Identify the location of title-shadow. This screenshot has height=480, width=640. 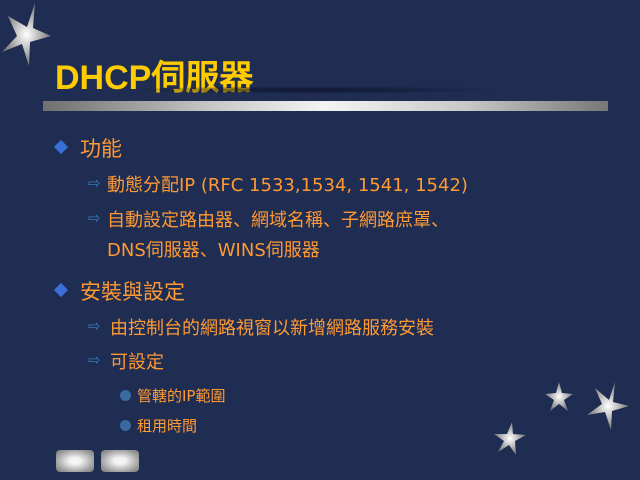
(310, 90).